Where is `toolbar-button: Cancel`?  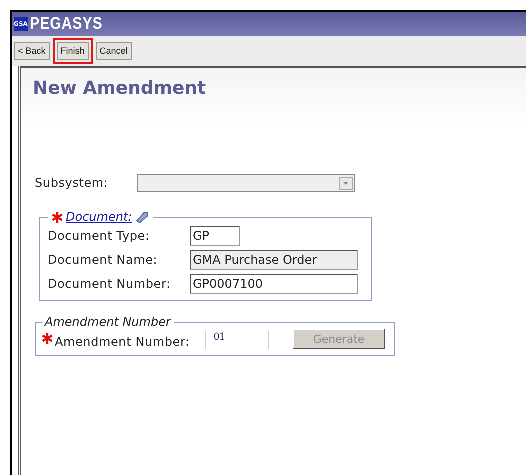
toolbar-button: Cancel is located at coordinates (114, 51).